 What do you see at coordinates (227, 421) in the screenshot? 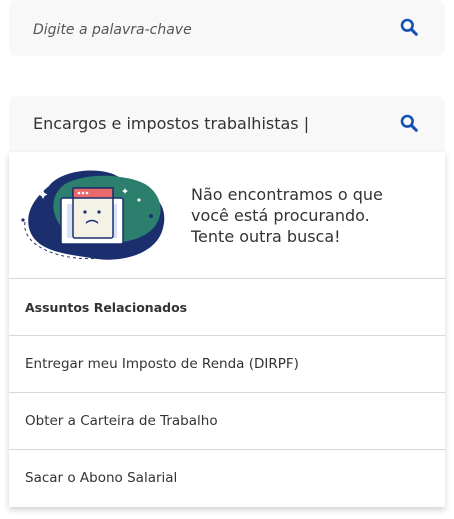
I see `related-topic-link: Obter a Carteira de Trabalho` at bounding box center [227, 421].